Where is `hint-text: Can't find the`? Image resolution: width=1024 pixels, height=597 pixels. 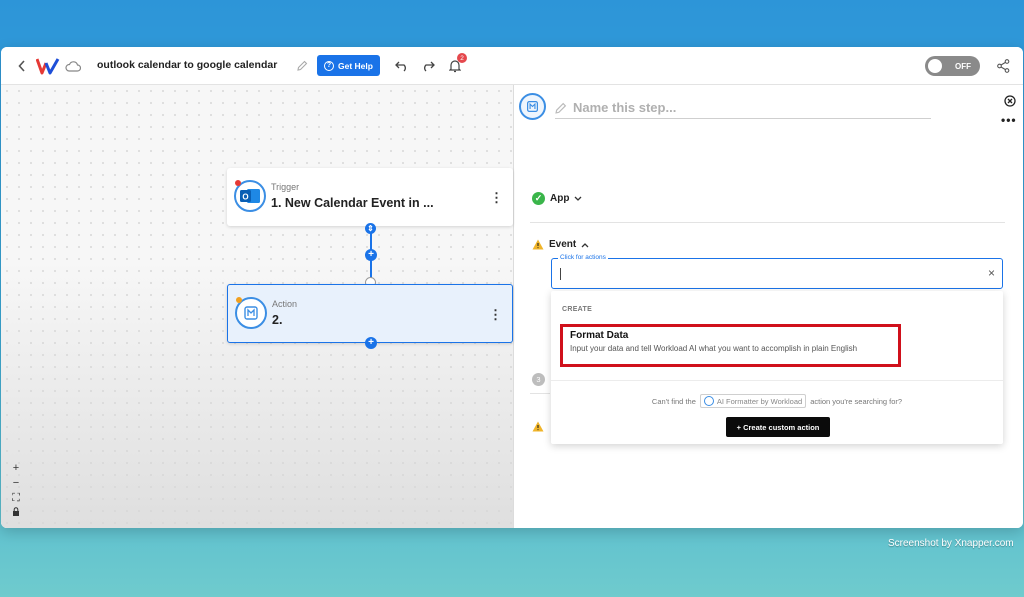
hint-text: Can't find the is located at coordinates (673, 401).